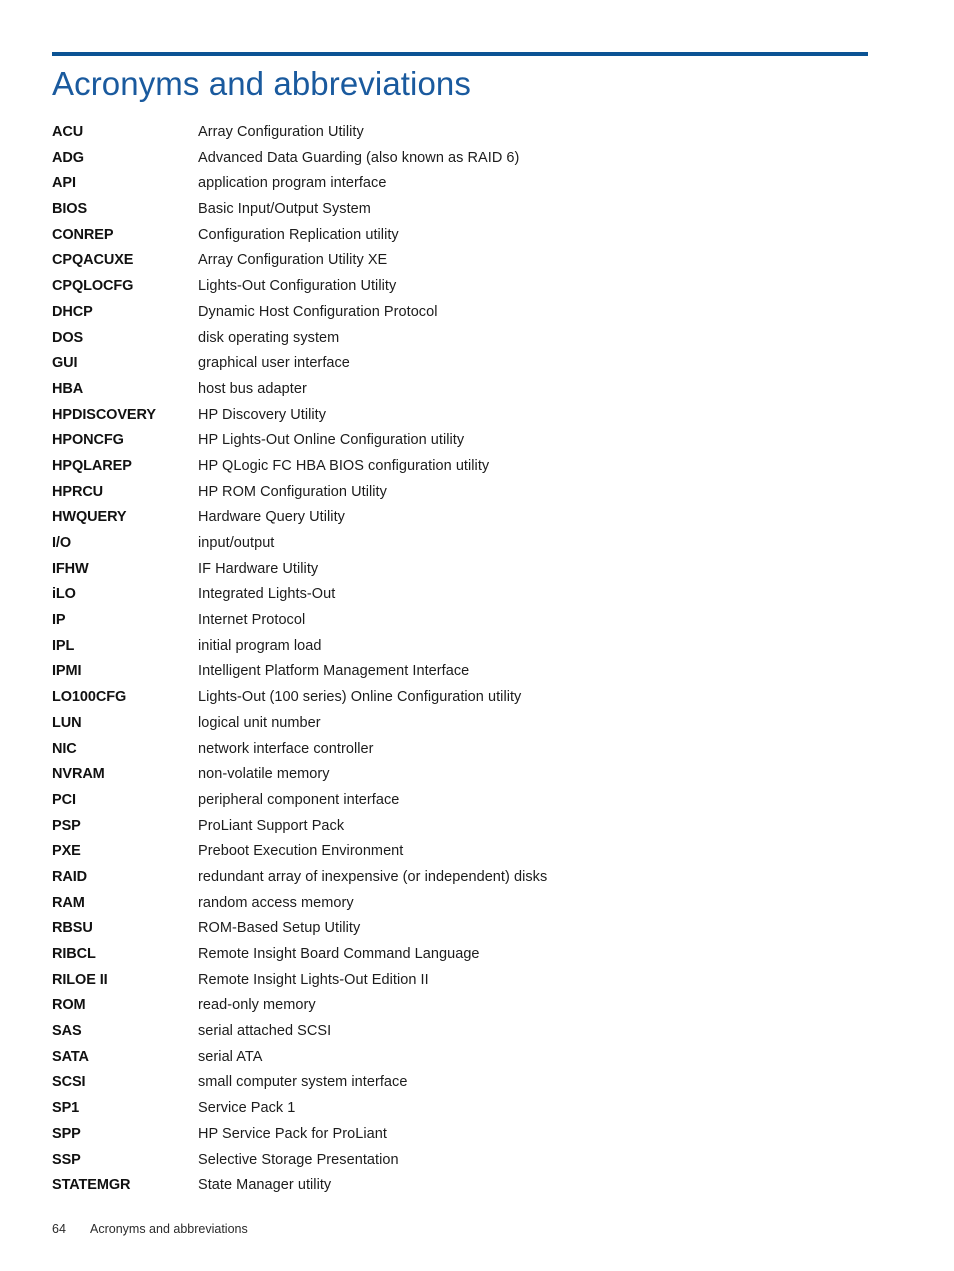 Image resolution: width=954 pixels, height=1271 pixels. What do you see at coordinates (261, 83) in the screenshot?
I see `page-title: Acronyms and abbreviations` at bounding box center [261, 83].